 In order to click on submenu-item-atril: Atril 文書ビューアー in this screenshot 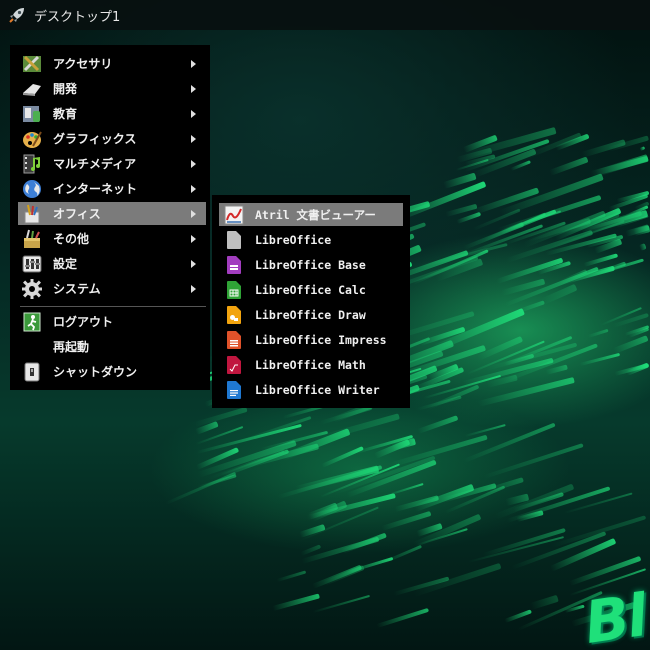, I will do `click(311, 214)`.